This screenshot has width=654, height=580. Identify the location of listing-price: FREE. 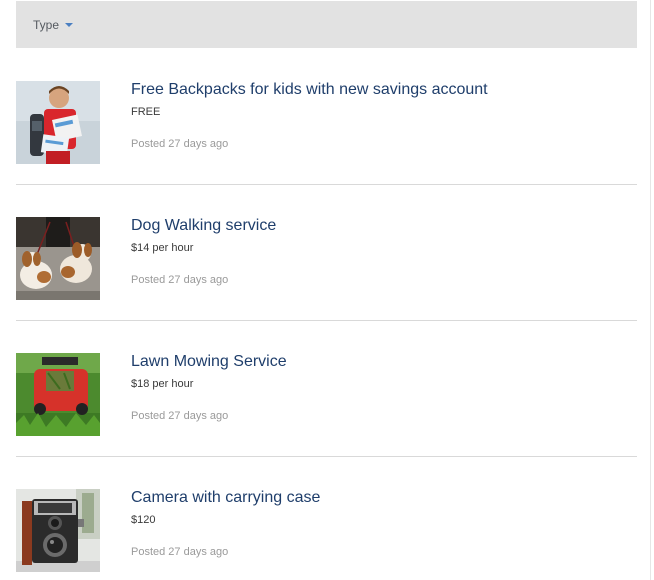
(146, 112).